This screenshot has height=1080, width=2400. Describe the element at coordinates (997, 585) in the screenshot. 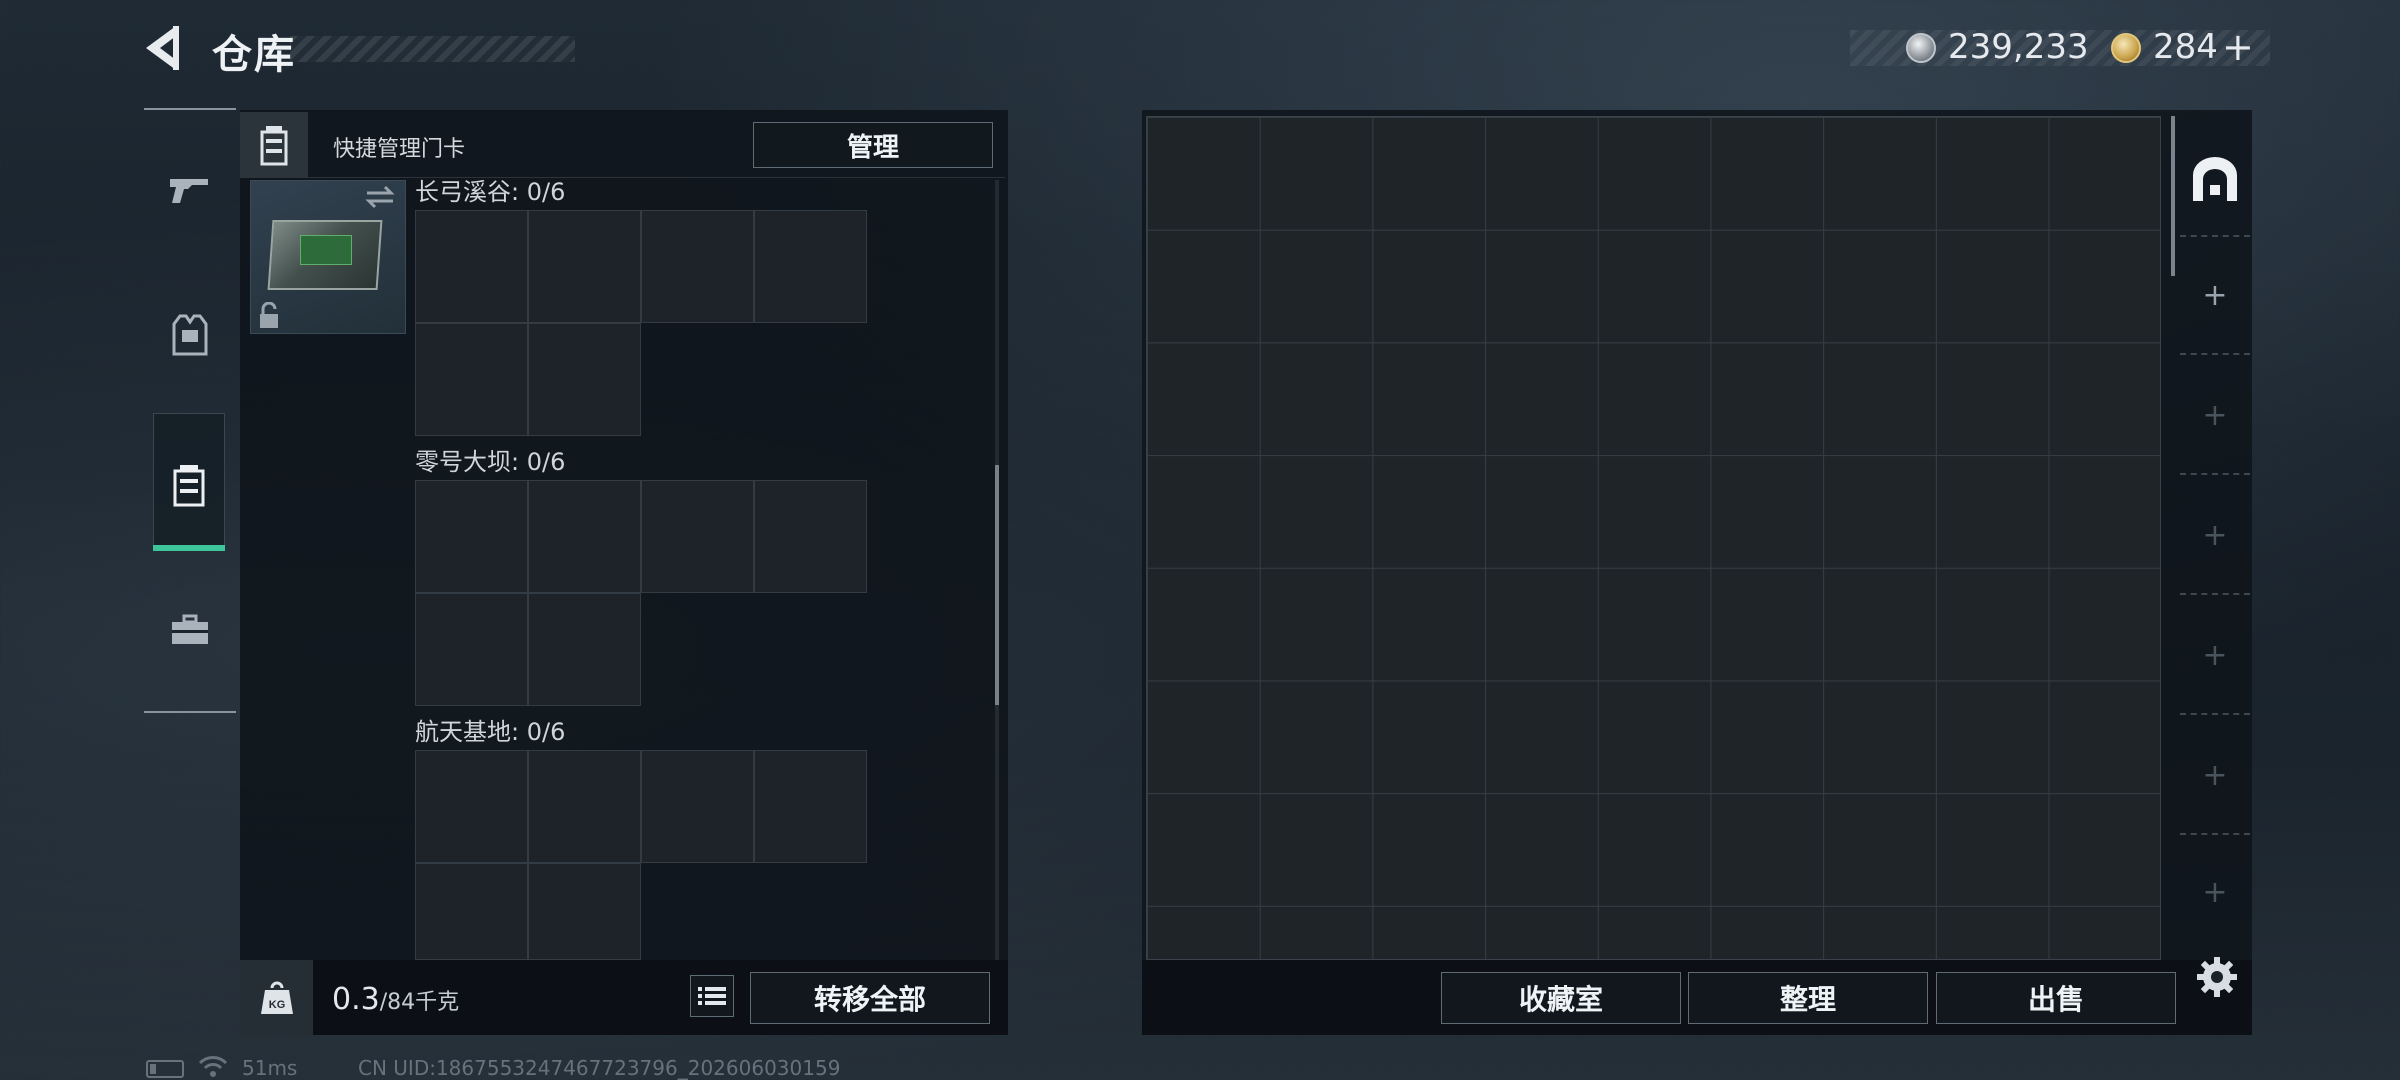

I see `left-scrollbar-thumb` at that location.